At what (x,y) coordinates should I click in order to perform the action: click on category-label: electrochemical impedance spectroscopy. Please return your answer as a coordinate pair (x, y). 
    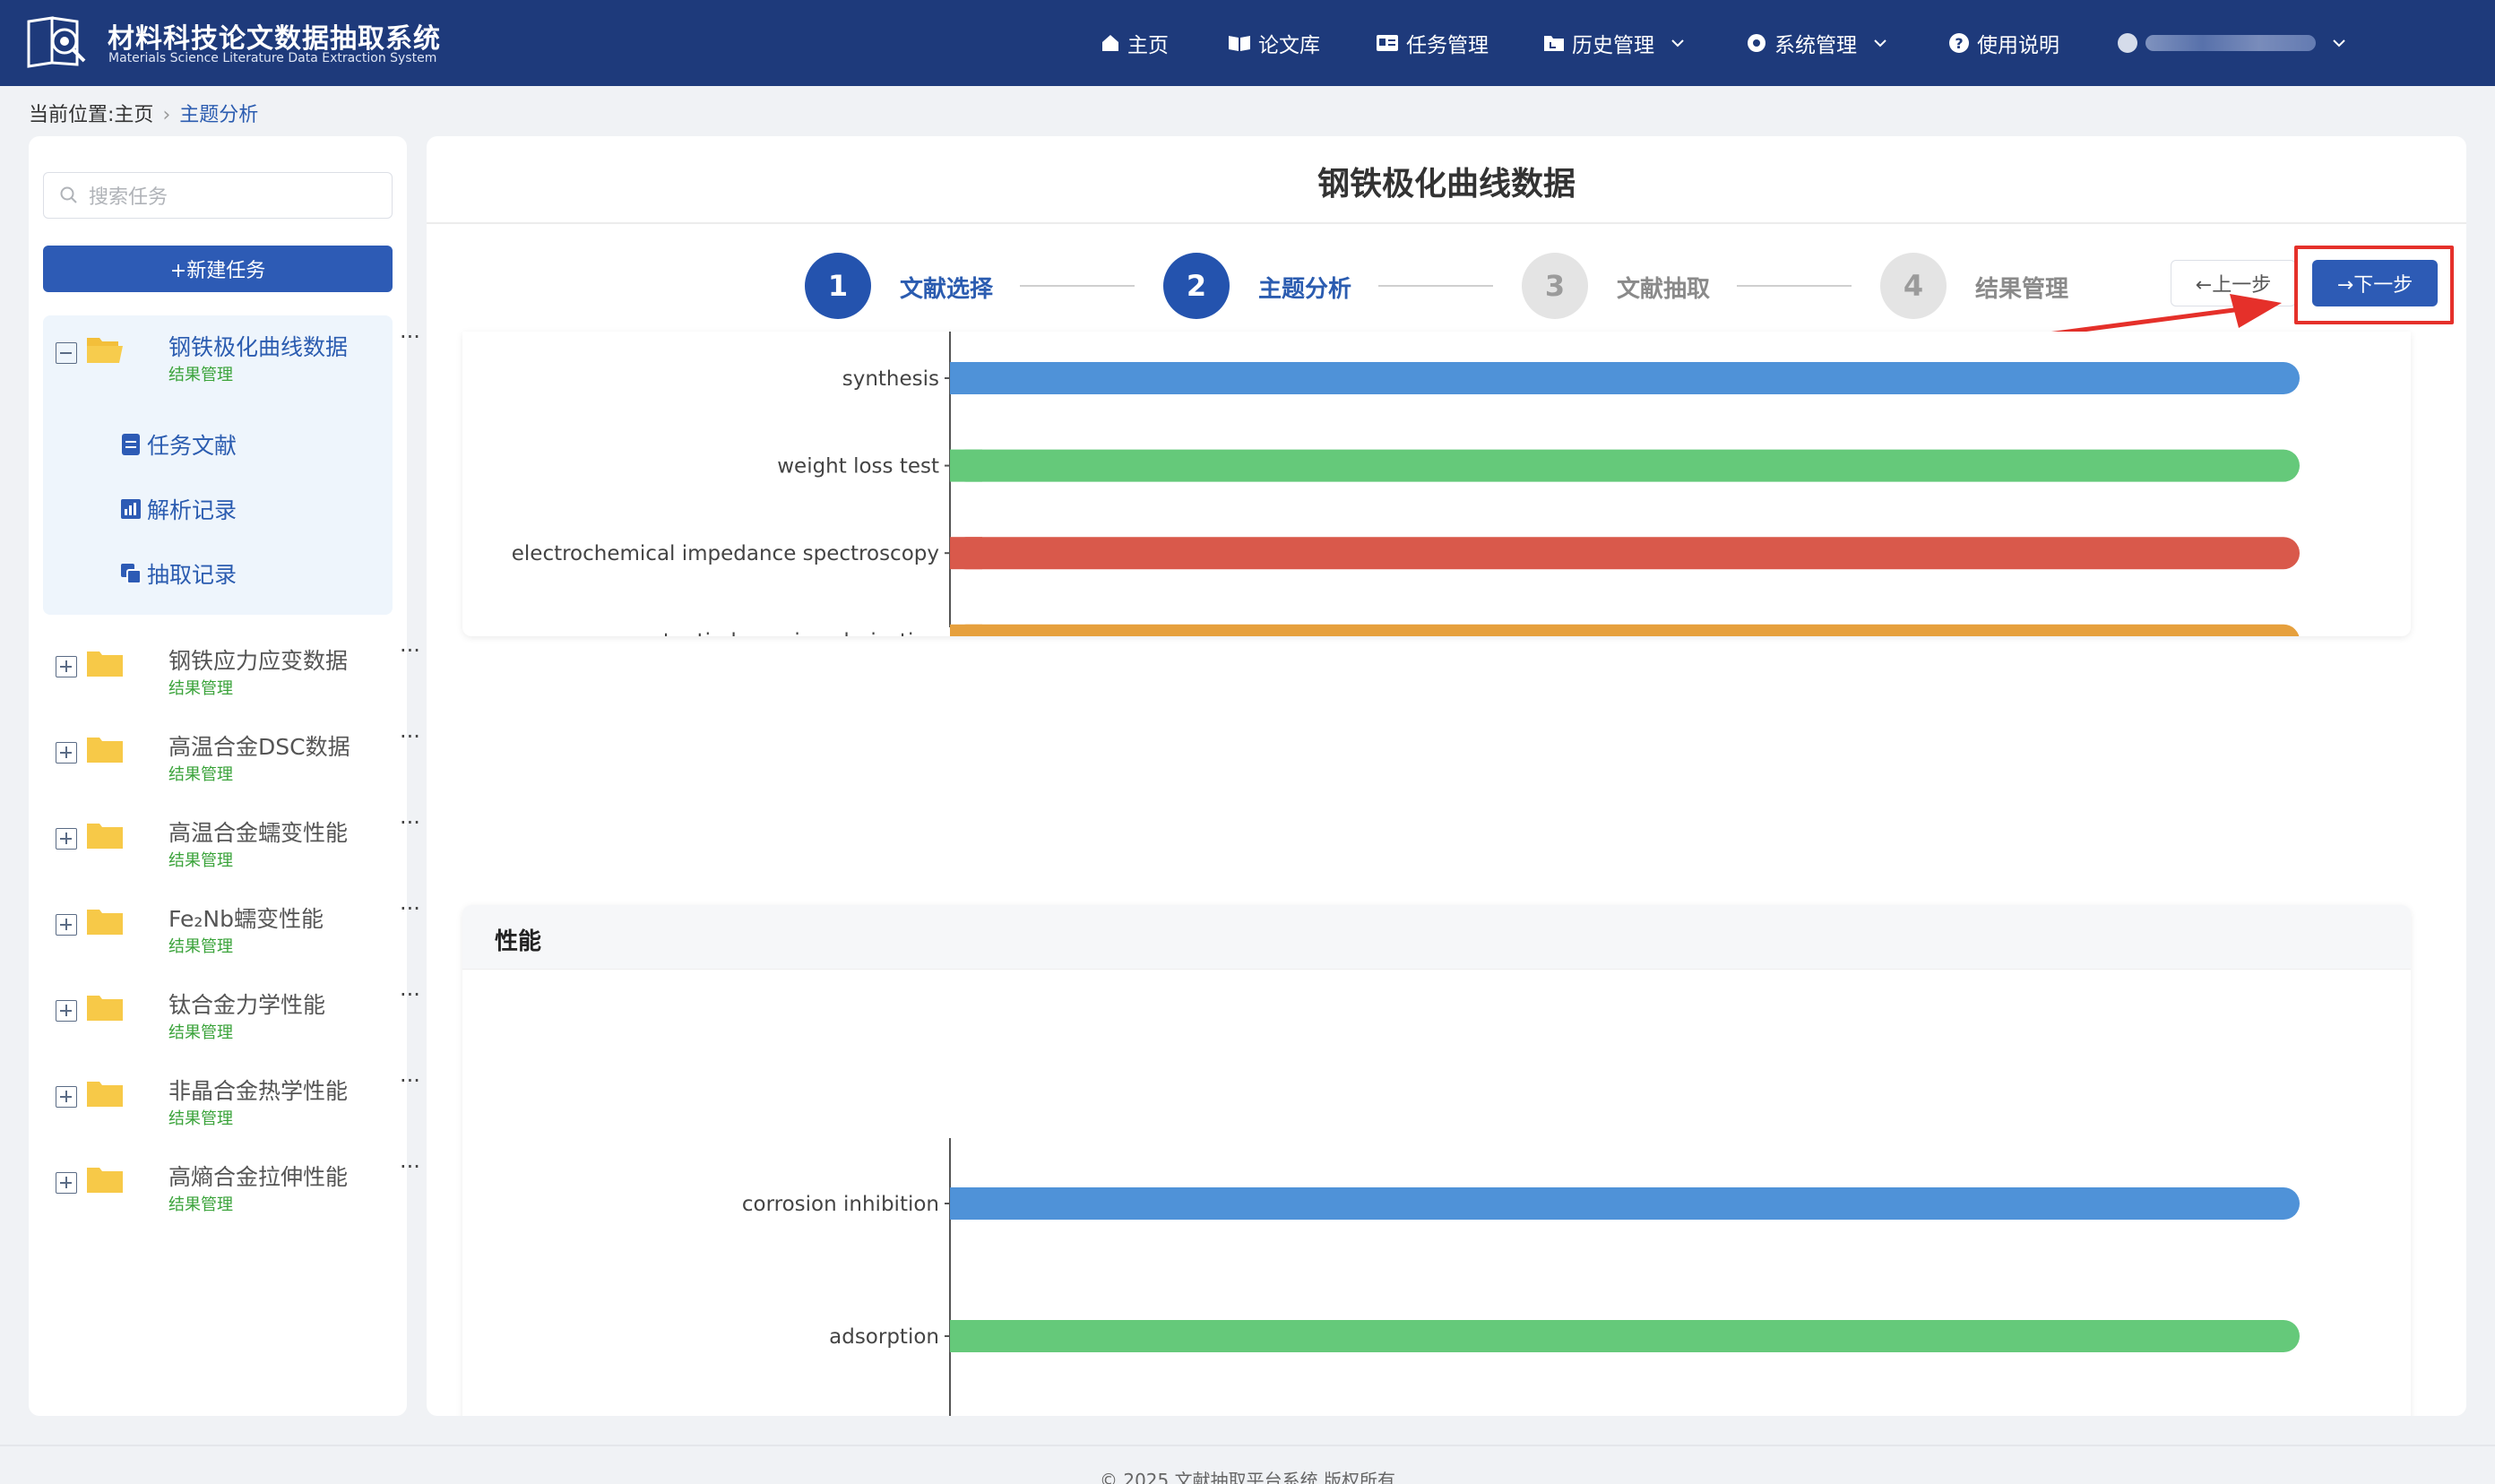
    Looking at the image, I should click on (726, 553).